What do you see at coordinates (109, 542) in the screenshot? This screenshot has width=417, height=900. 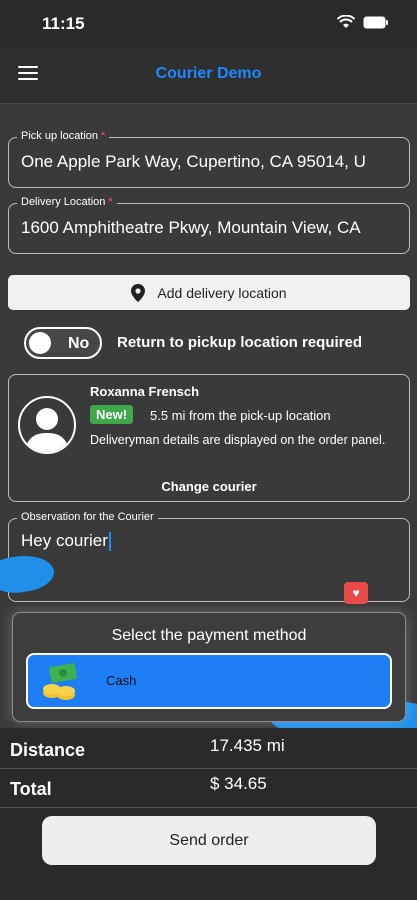 I see `text-cursor` at bounding box center [109, 542].